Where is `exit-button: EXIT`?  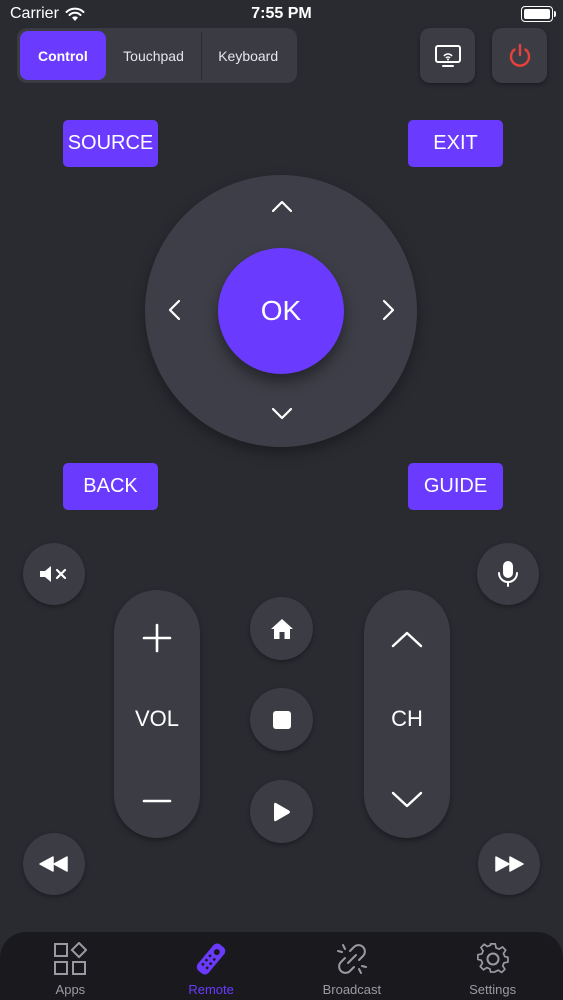 exit-button: EXIT is located at coordinates (455, 143).